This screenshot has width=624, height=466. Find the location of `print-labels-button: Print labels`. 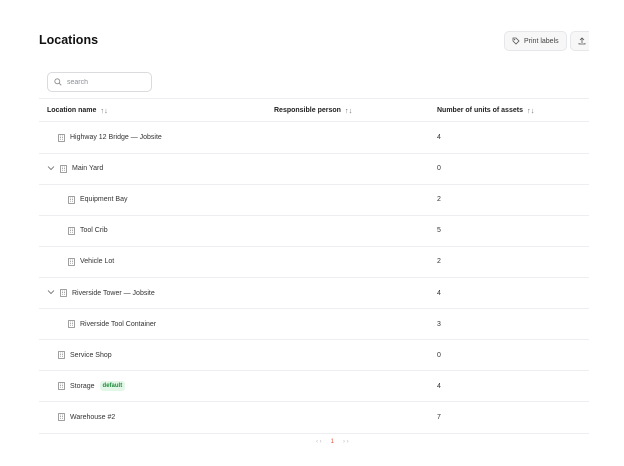

print-labels-button: Print labels is located at coordinates (535, 41).